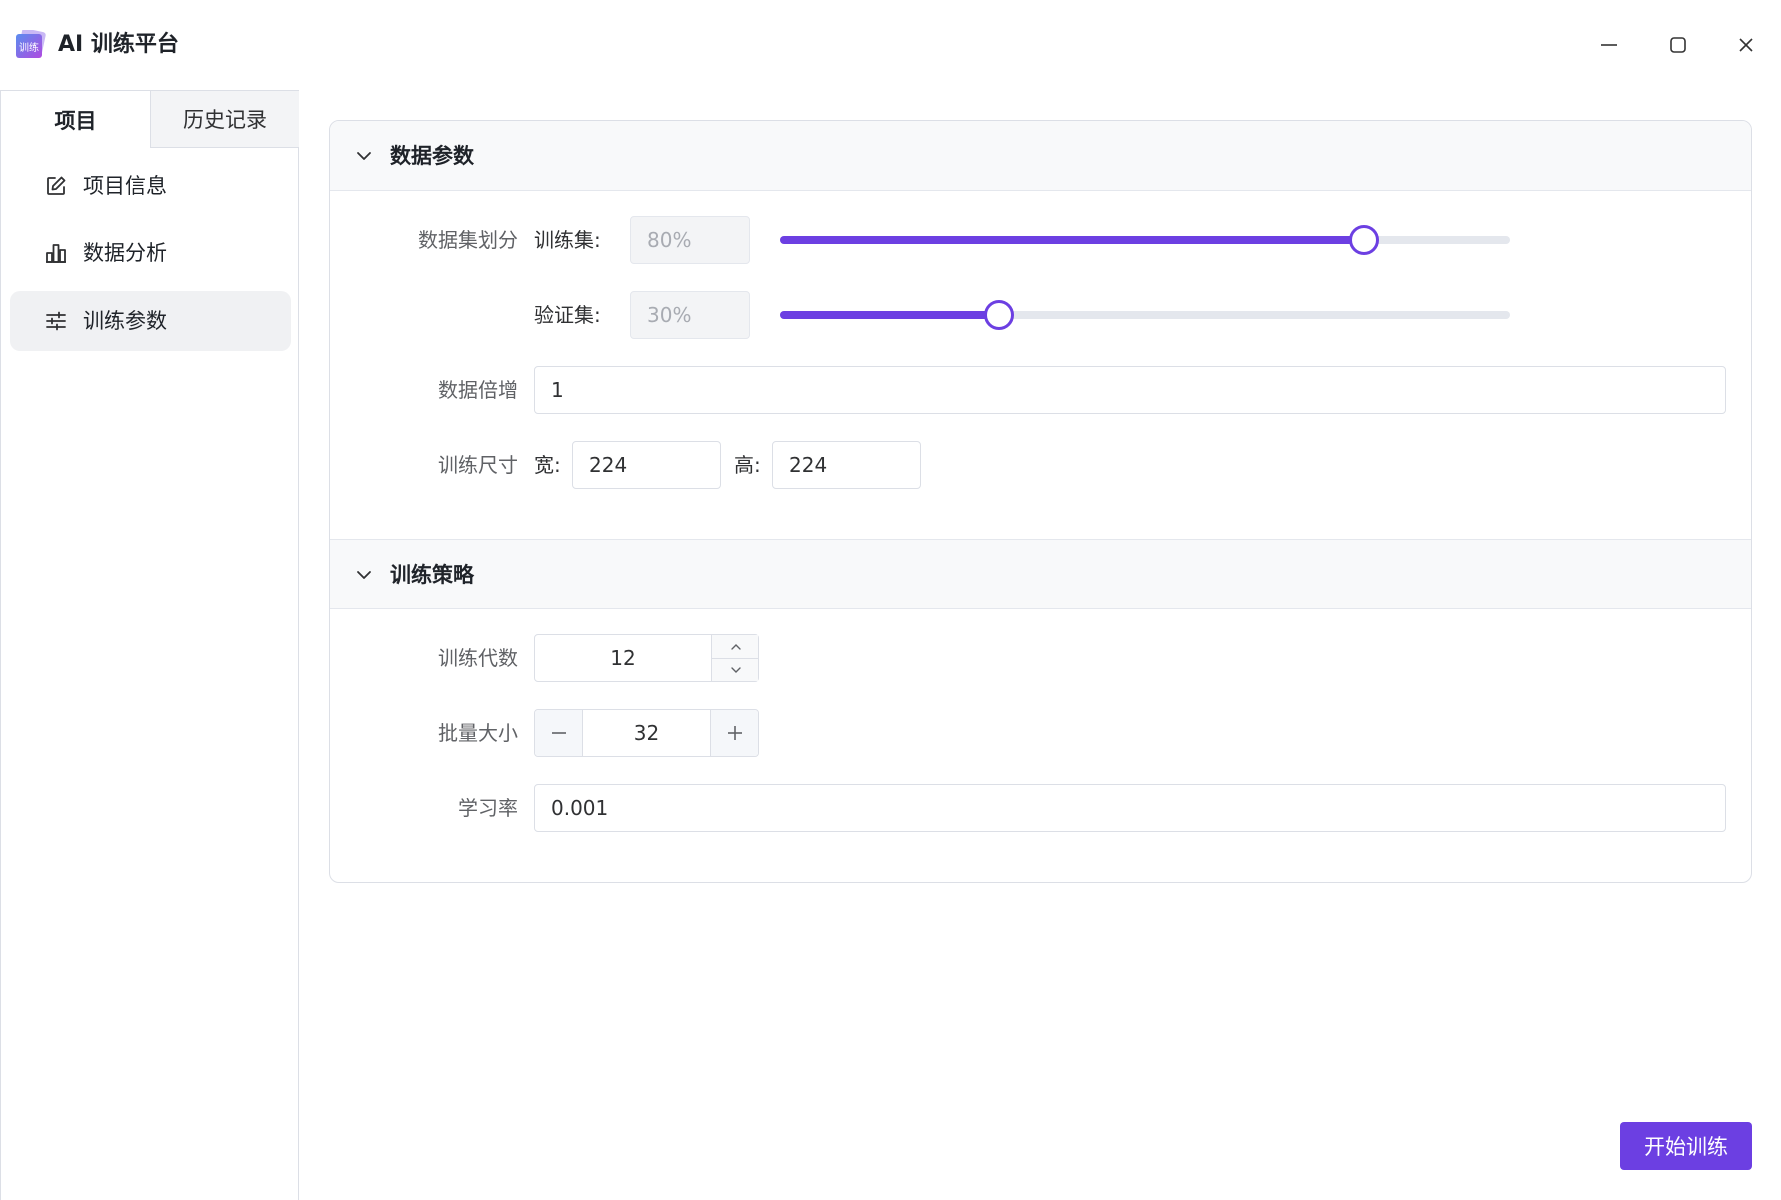  Describe the element at coordinates (56, 321) in the screenshot. I see `sliders-icon` at that location.